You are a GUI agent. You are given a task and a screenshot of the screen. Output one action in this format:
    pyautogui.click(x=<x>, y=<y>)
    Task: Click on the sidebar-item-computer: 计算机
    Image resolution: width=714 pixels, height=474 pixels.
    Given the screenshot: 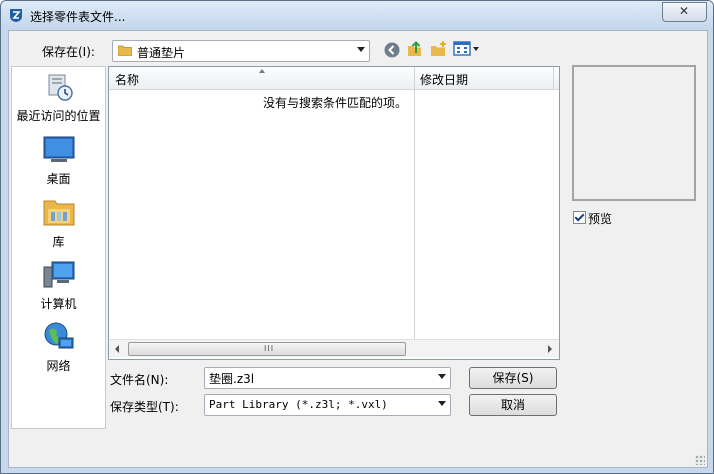 What is the action you would take?
    pyautogui.click(x=58, y=289)
    